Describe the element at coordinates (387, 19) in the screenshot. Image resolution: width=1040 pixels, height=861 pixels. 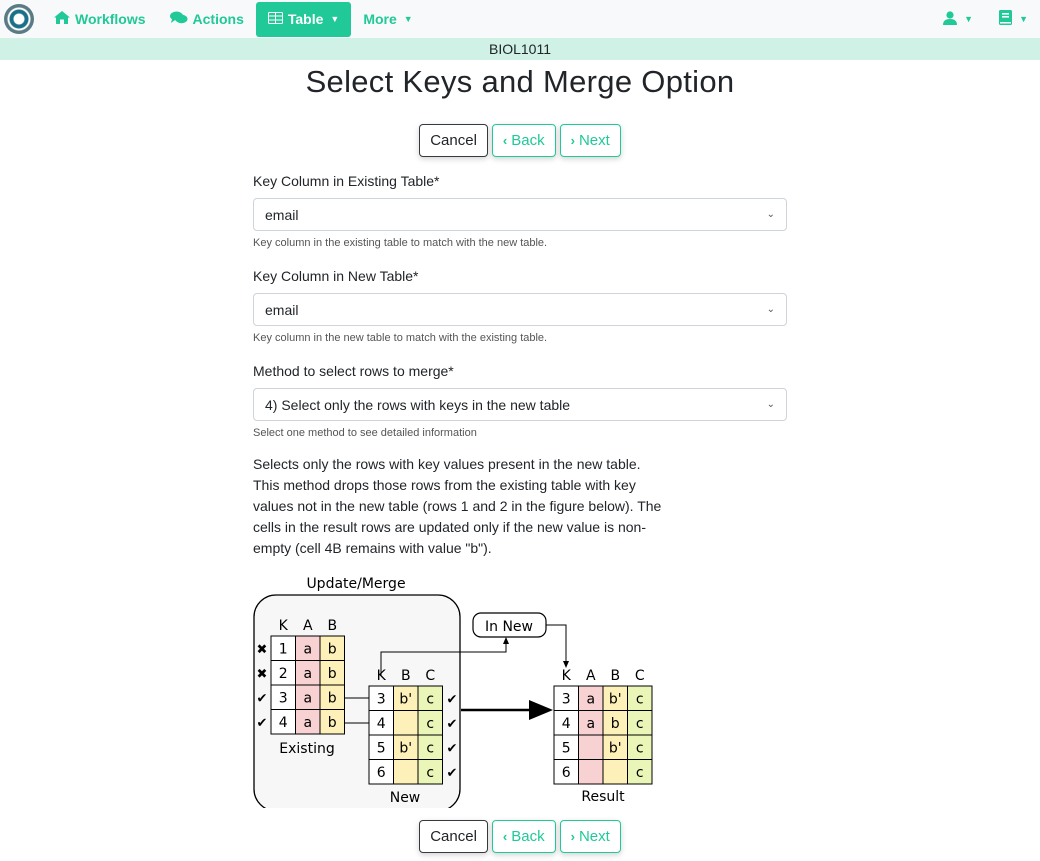
I see `nav-more-dropdown: More ▼` at that location.